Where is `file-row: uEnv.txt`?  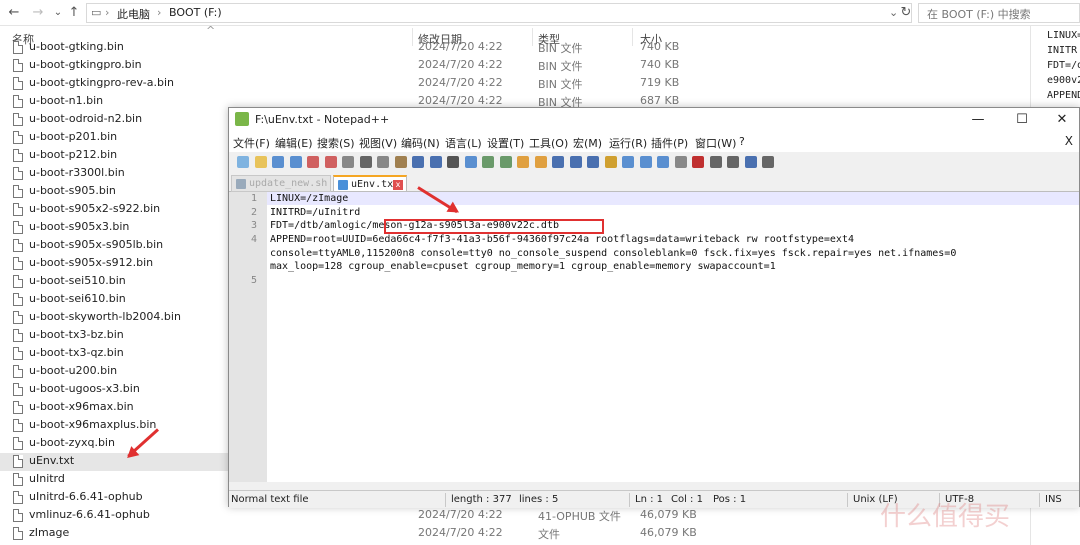
file-row: uEnv.txt is located at coordinates (114, 462).